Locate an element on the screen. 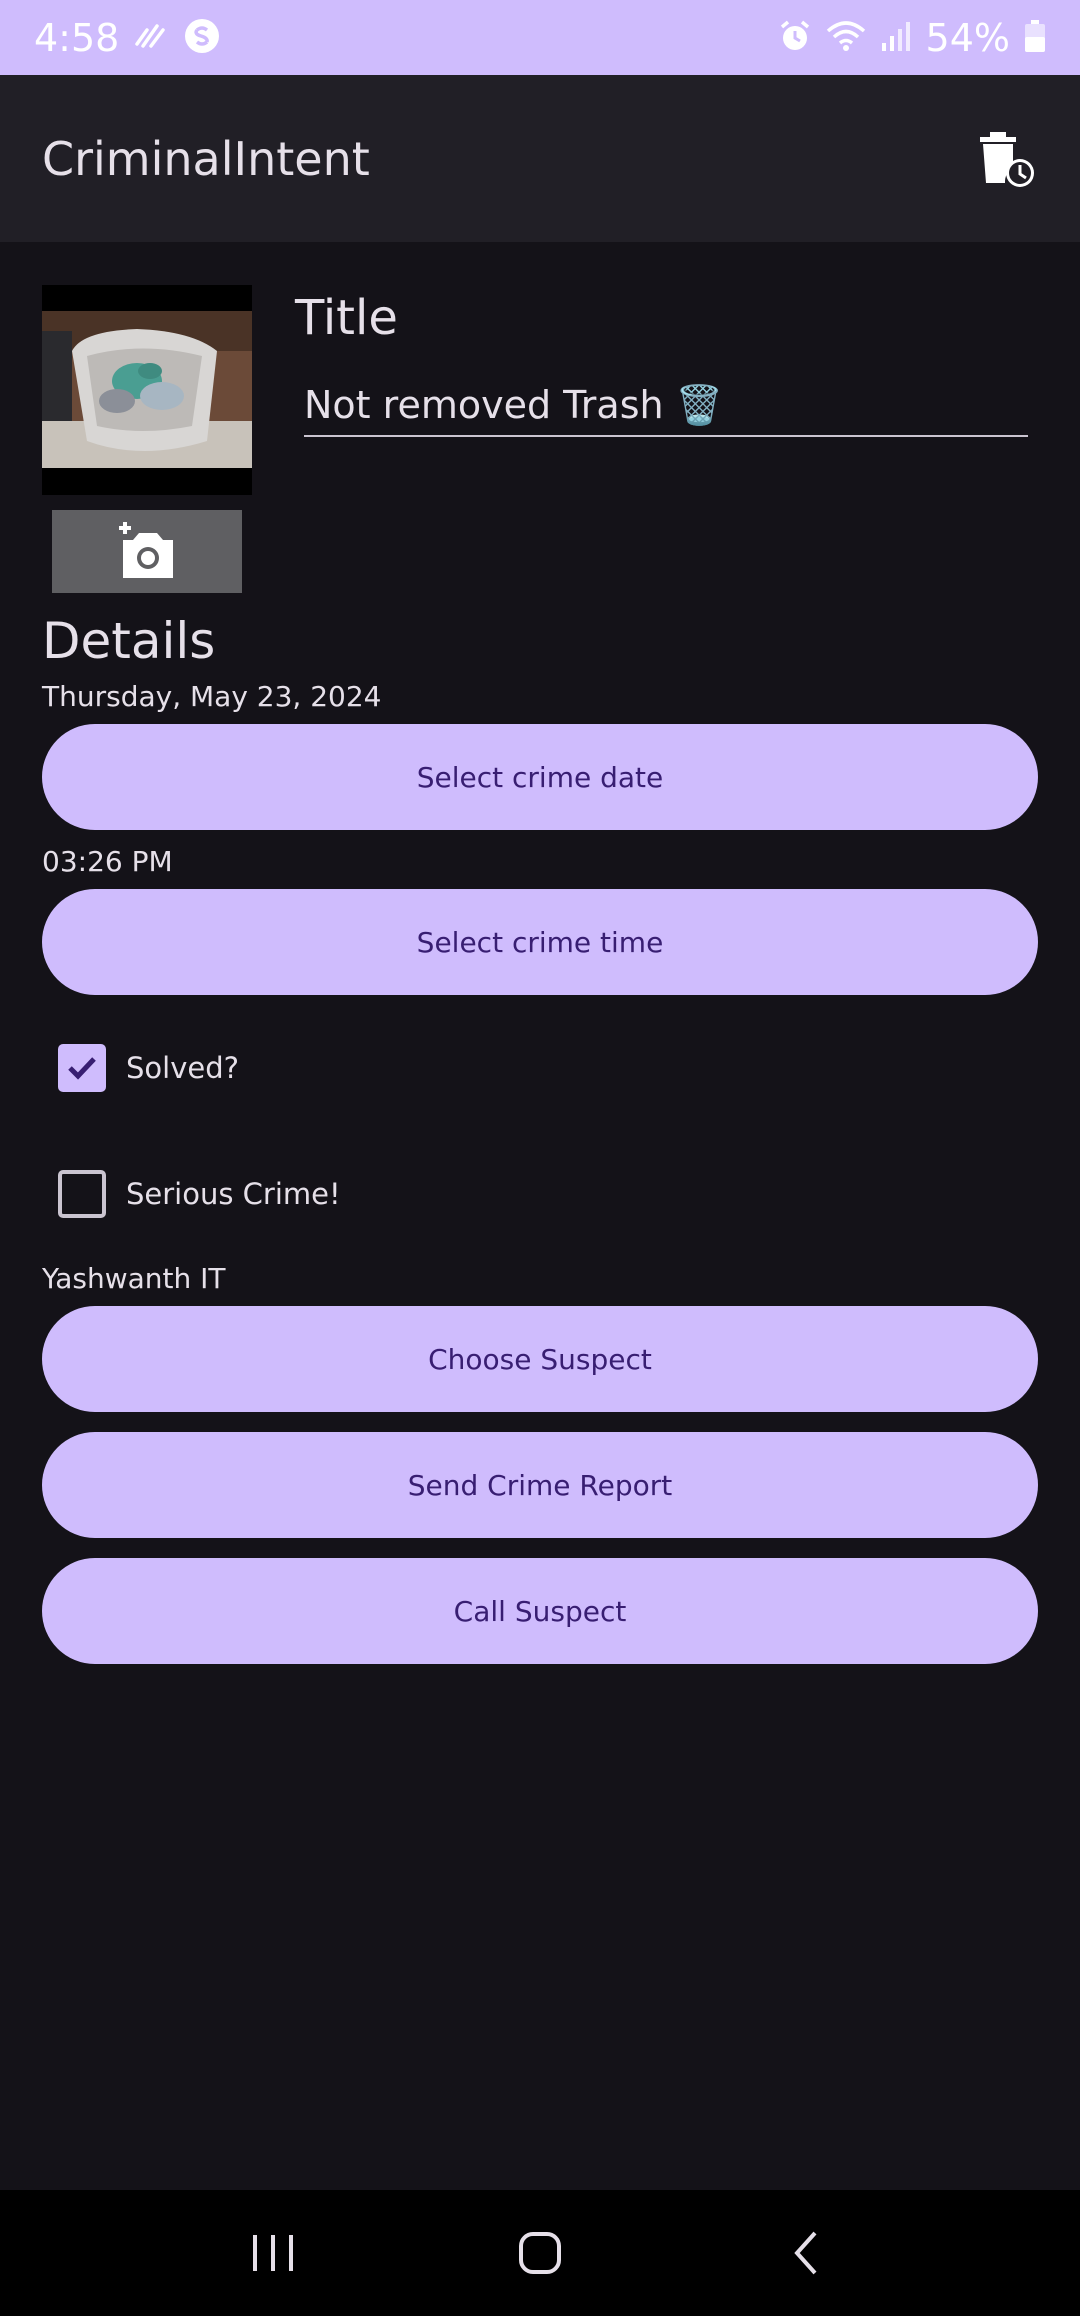 Image resolution: width=1080 pixels, height=2316 pixels. add-photo-icon is located at coordinates (146, 549).